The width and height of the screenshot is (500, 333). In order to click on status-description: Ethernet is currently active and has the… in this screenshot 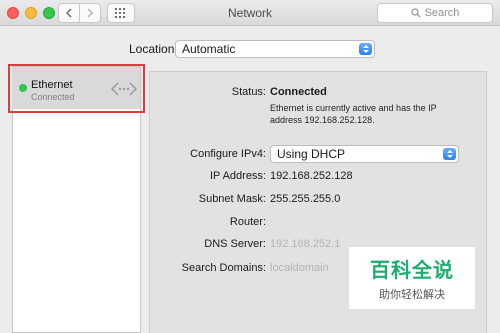, I will do `click(353, 114)`.